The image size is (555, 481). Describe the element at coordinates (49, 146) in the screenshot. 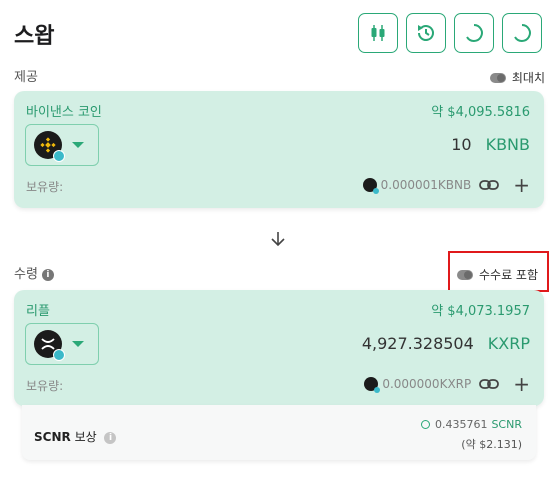

I see `bnb-logo-icon` at that location.